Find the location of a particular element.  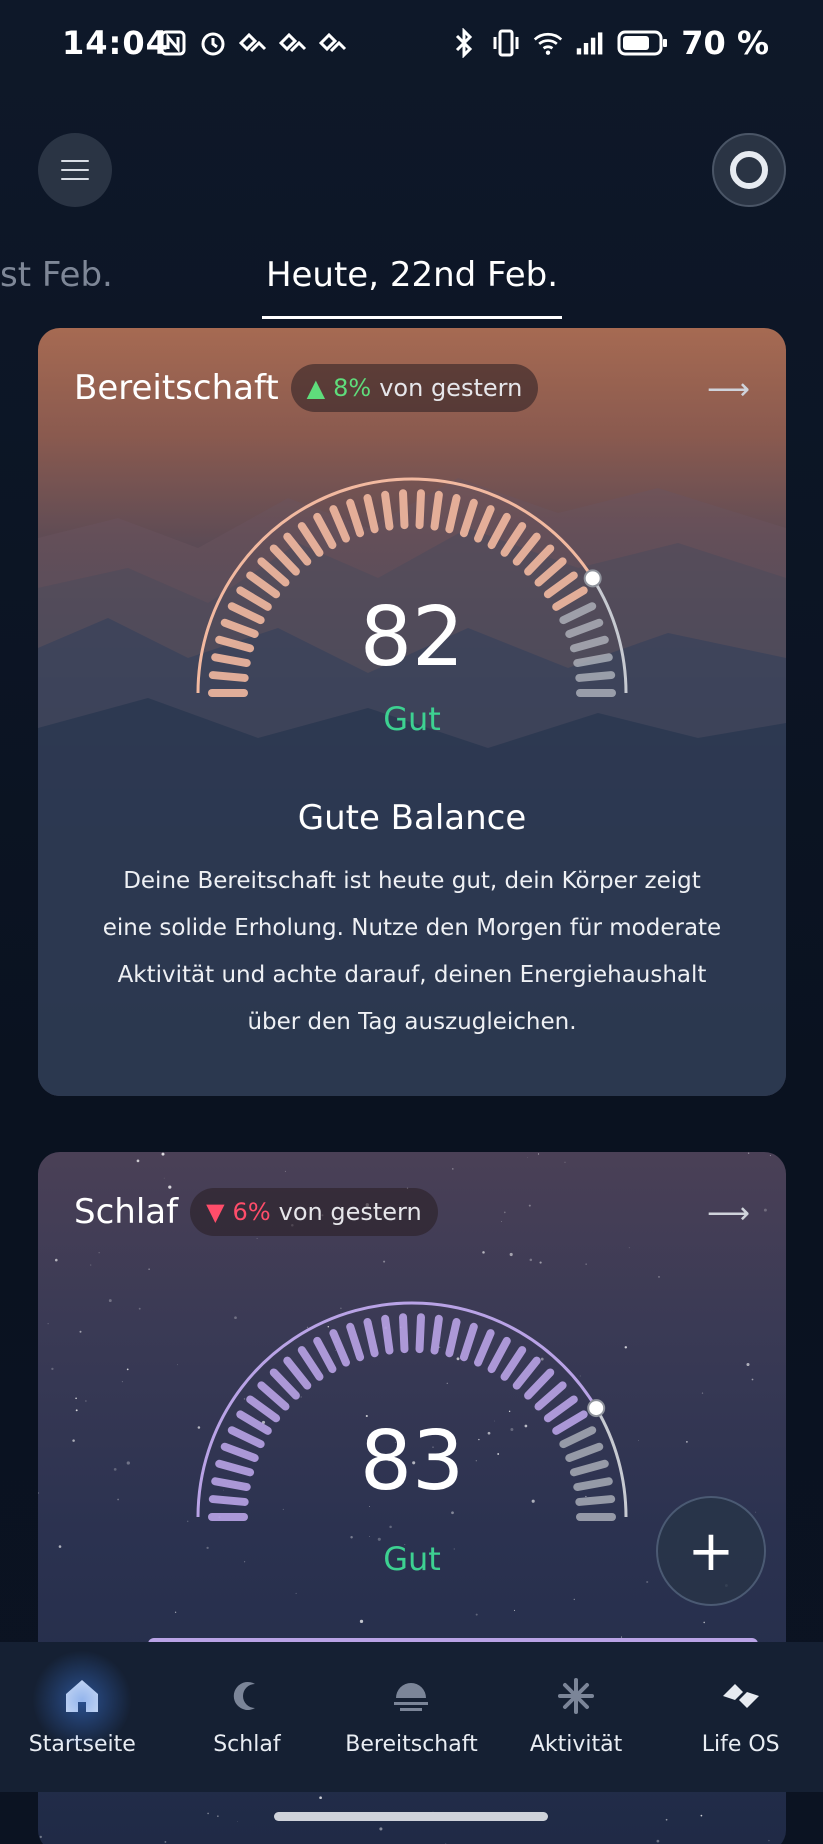

ring-icon is located at coordinates (749, 170).